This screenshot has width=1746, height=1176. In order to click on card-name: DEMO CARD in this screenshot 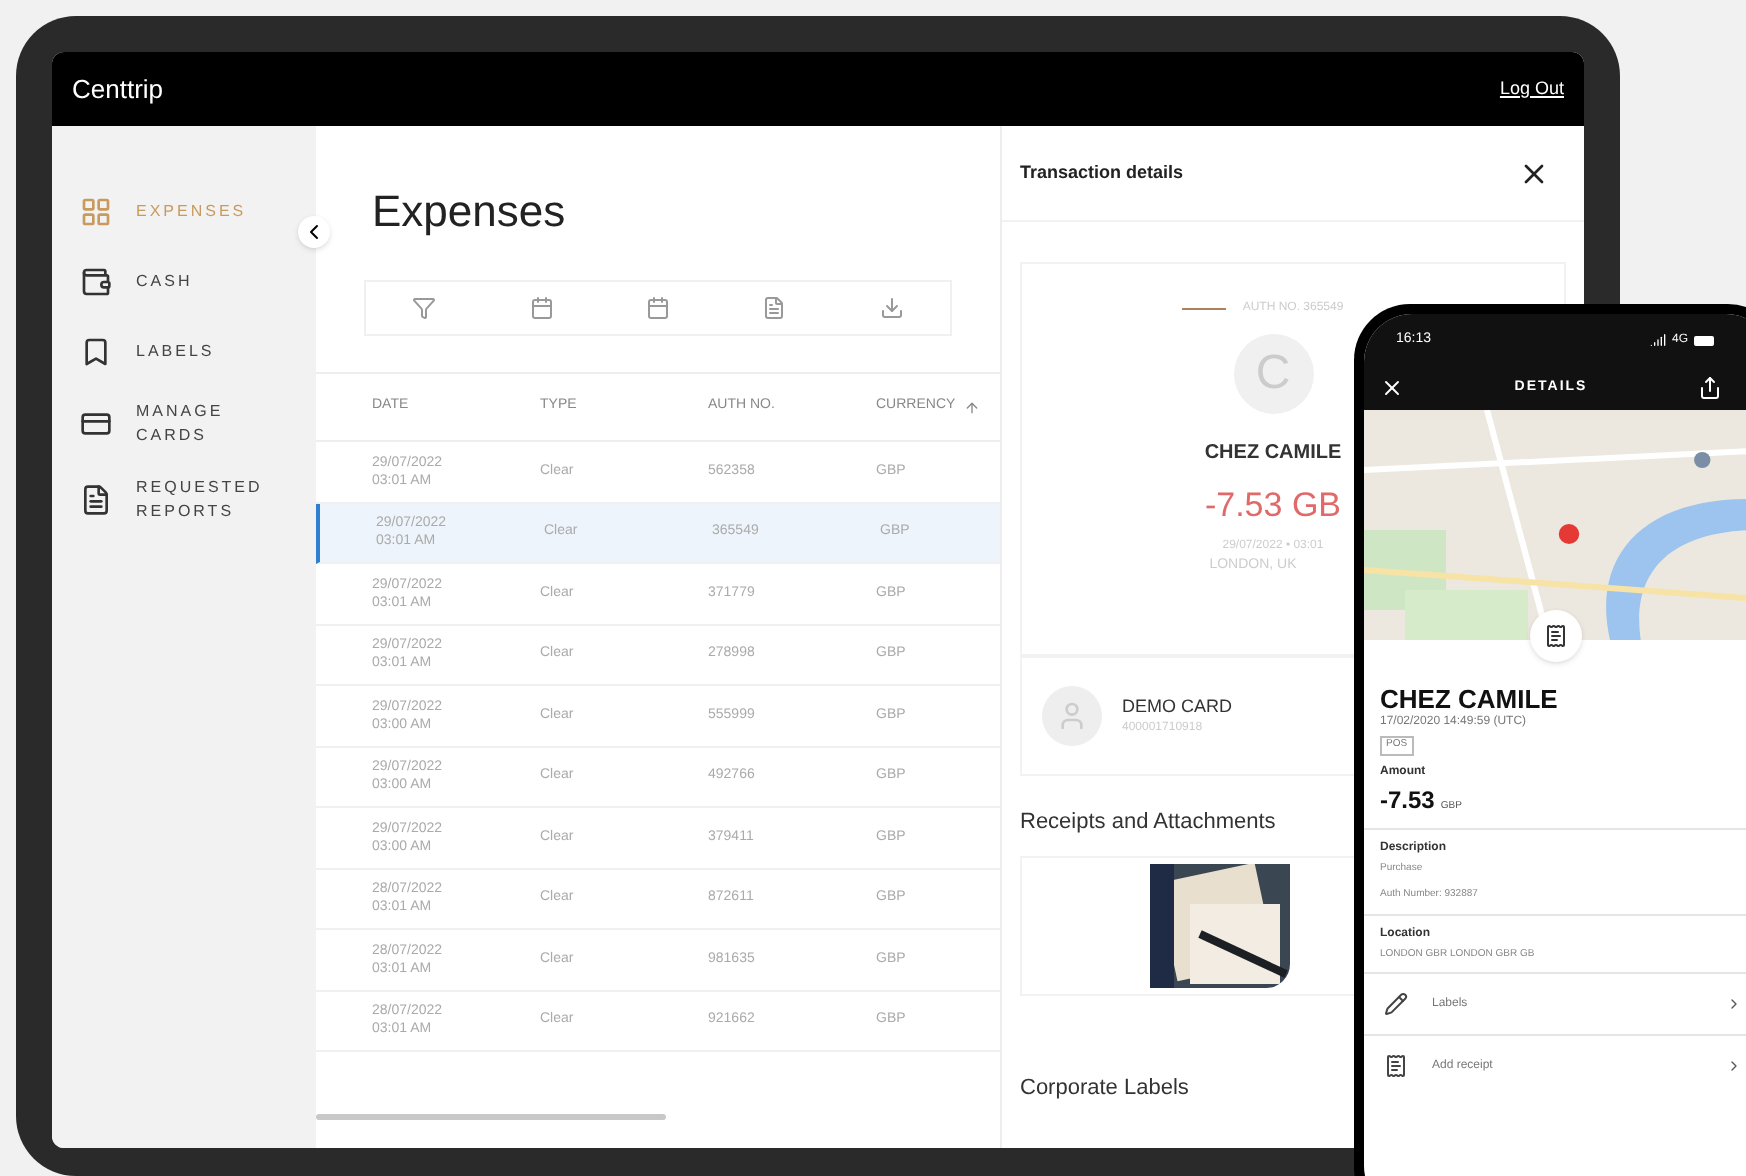, I will do `click(1177, 706)`.